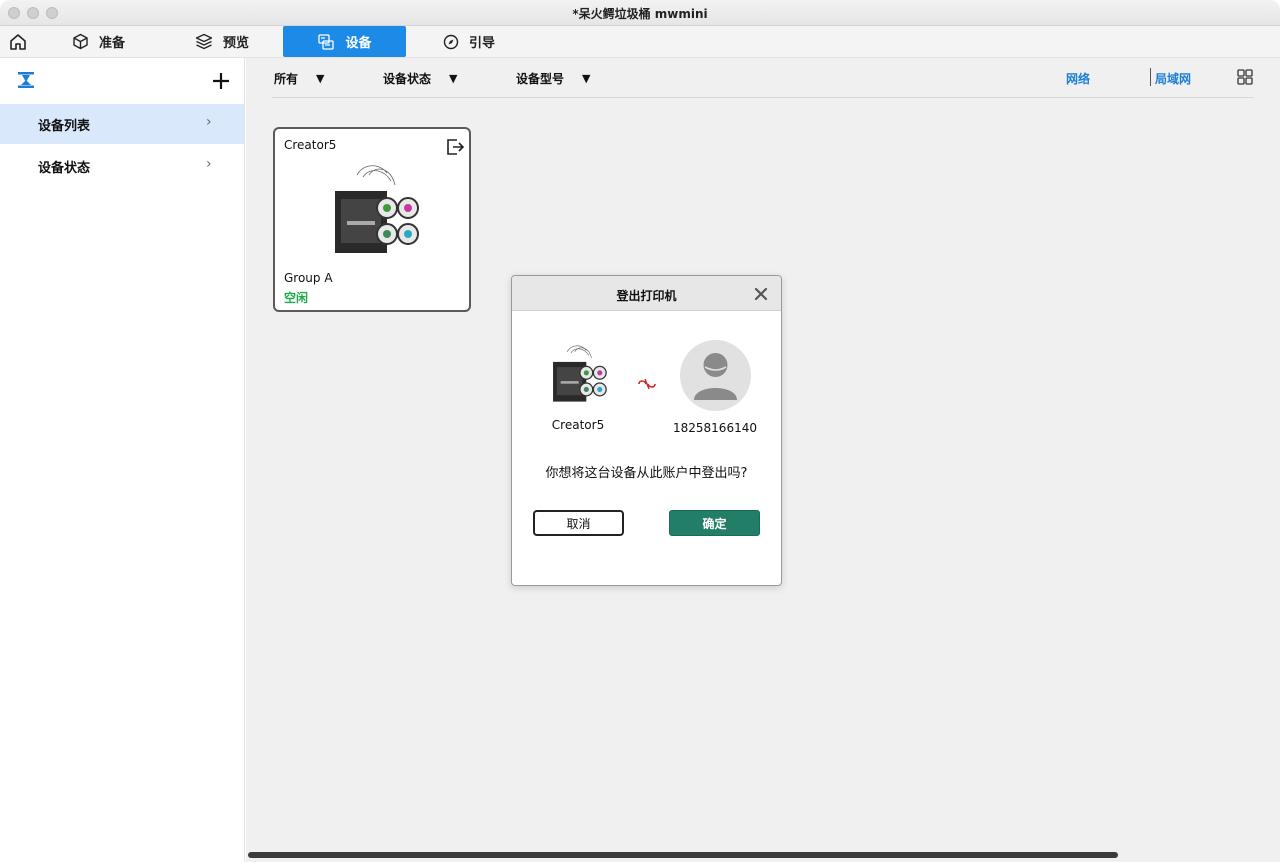  What do you see at coordinates (122, 124) in the screenshot?
I see `sidebar-item-device-list: 设备列表 ›` at bounding box center [122, 124].